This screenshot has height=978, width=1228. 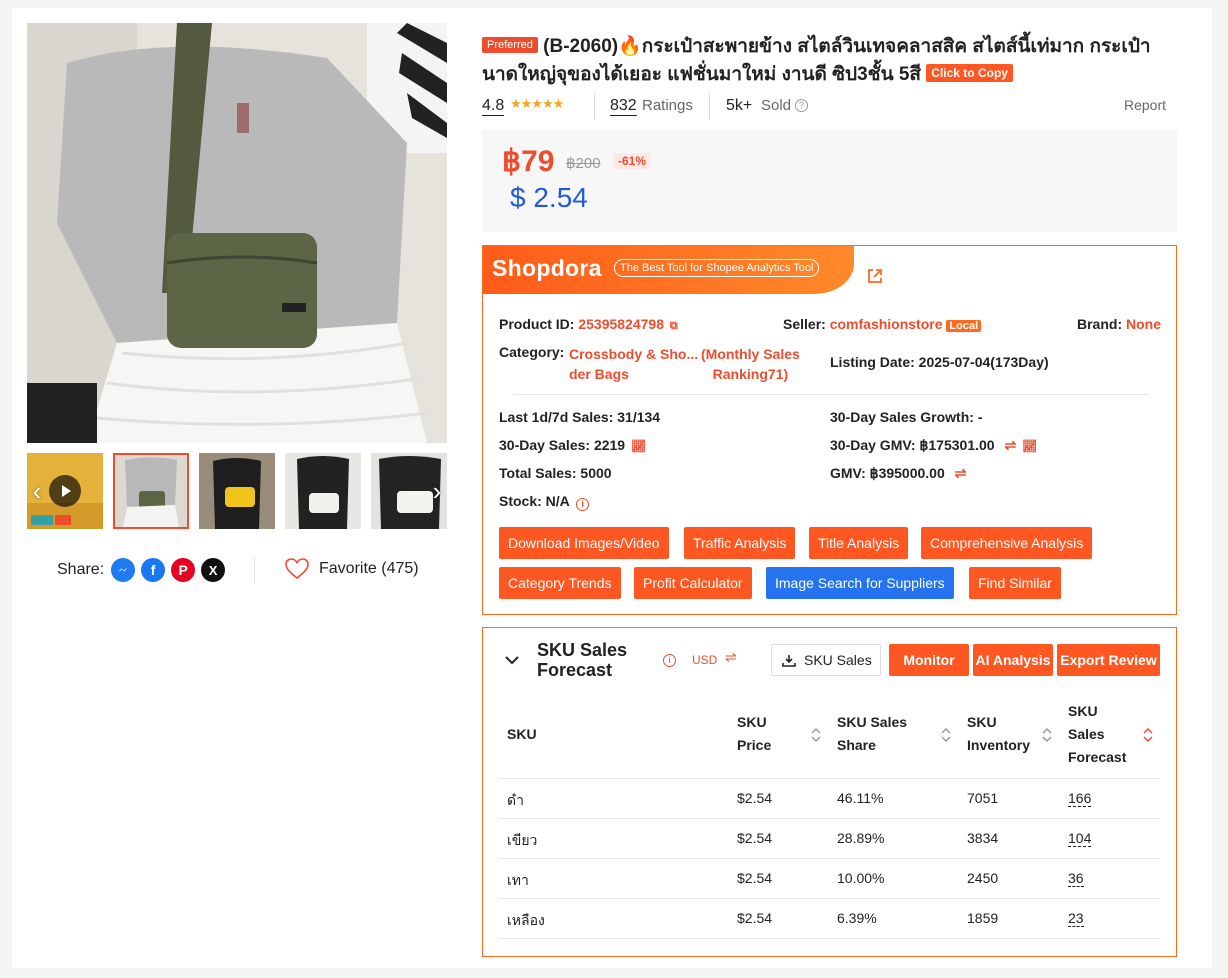 I want to click on listing-date: Listing Date: 2025-07-04(173Day), so click(x=939, y=362).